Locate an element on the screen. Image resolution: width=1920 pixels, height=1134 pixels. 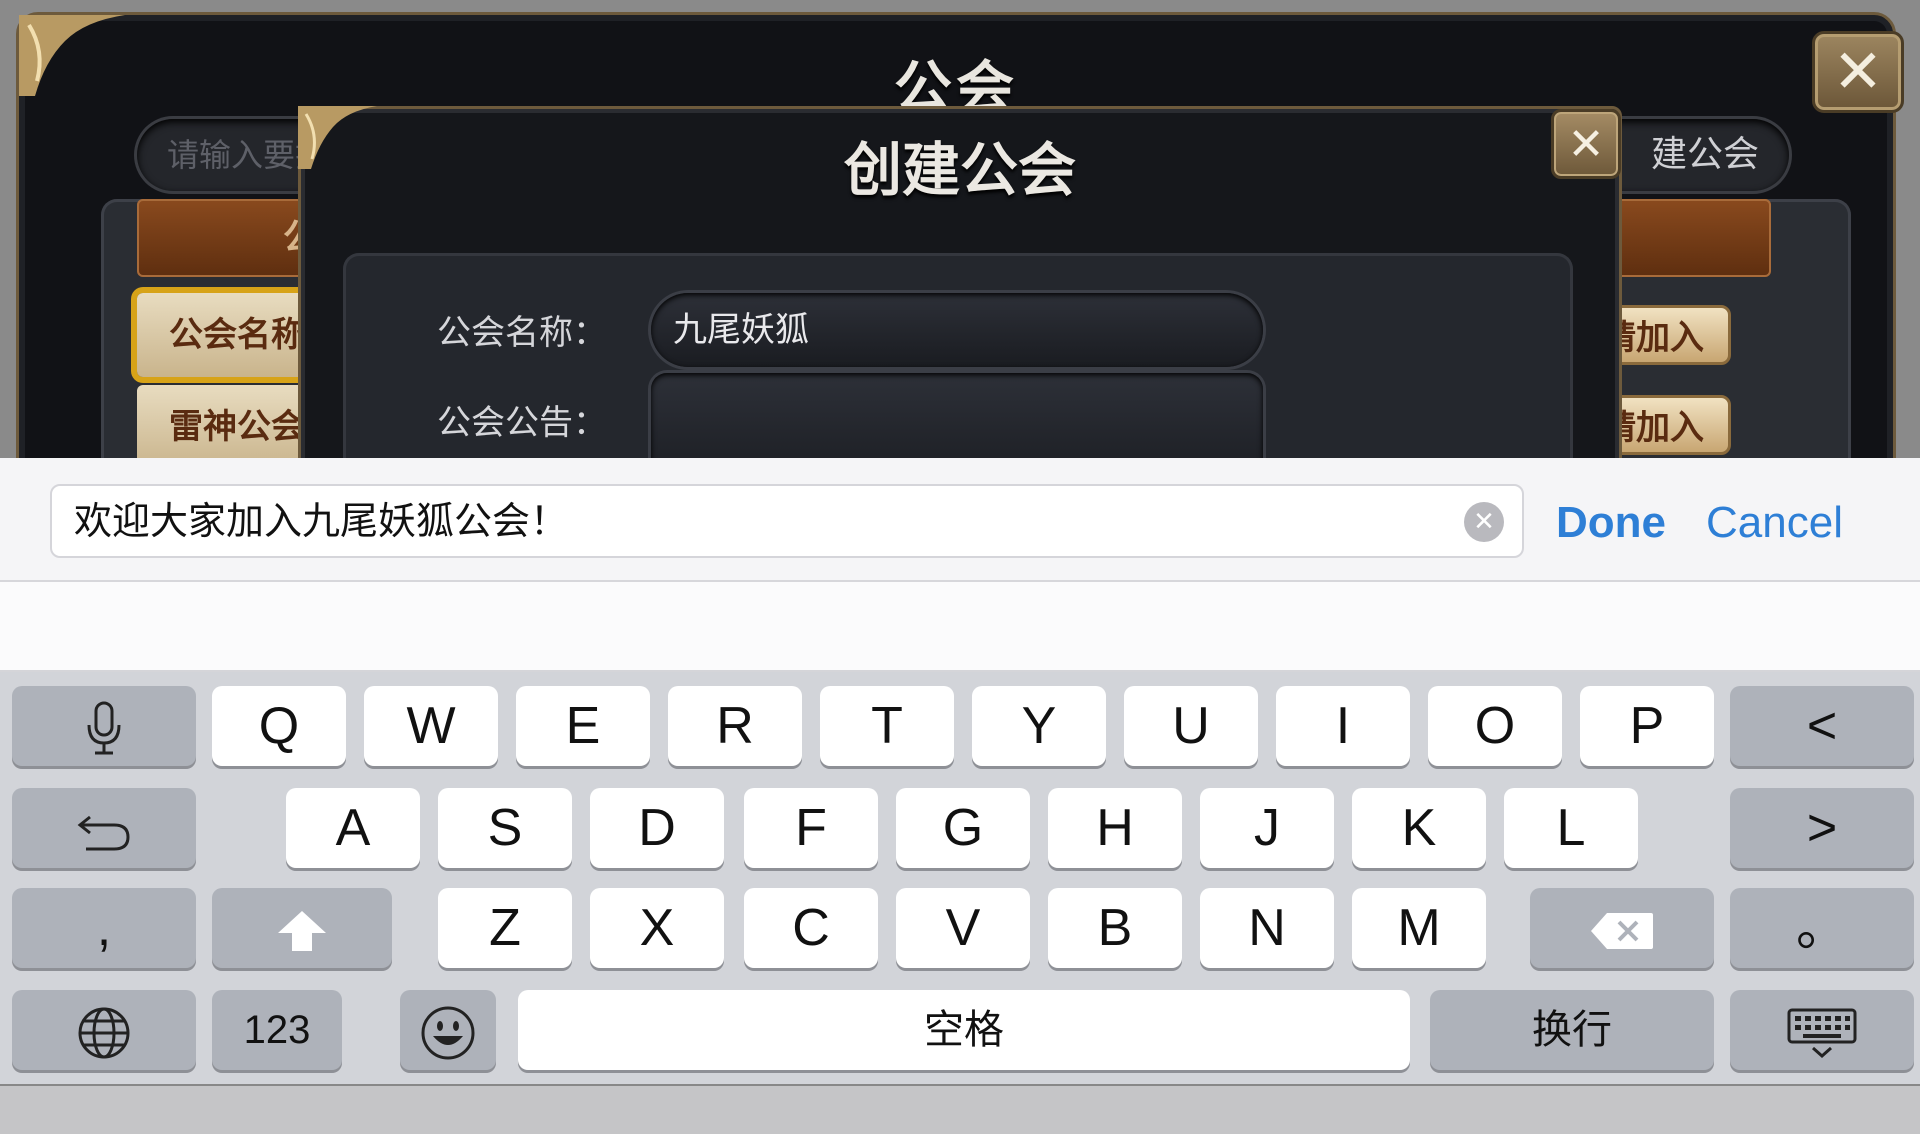
key-n: N is located at coordinates (1267, 928).